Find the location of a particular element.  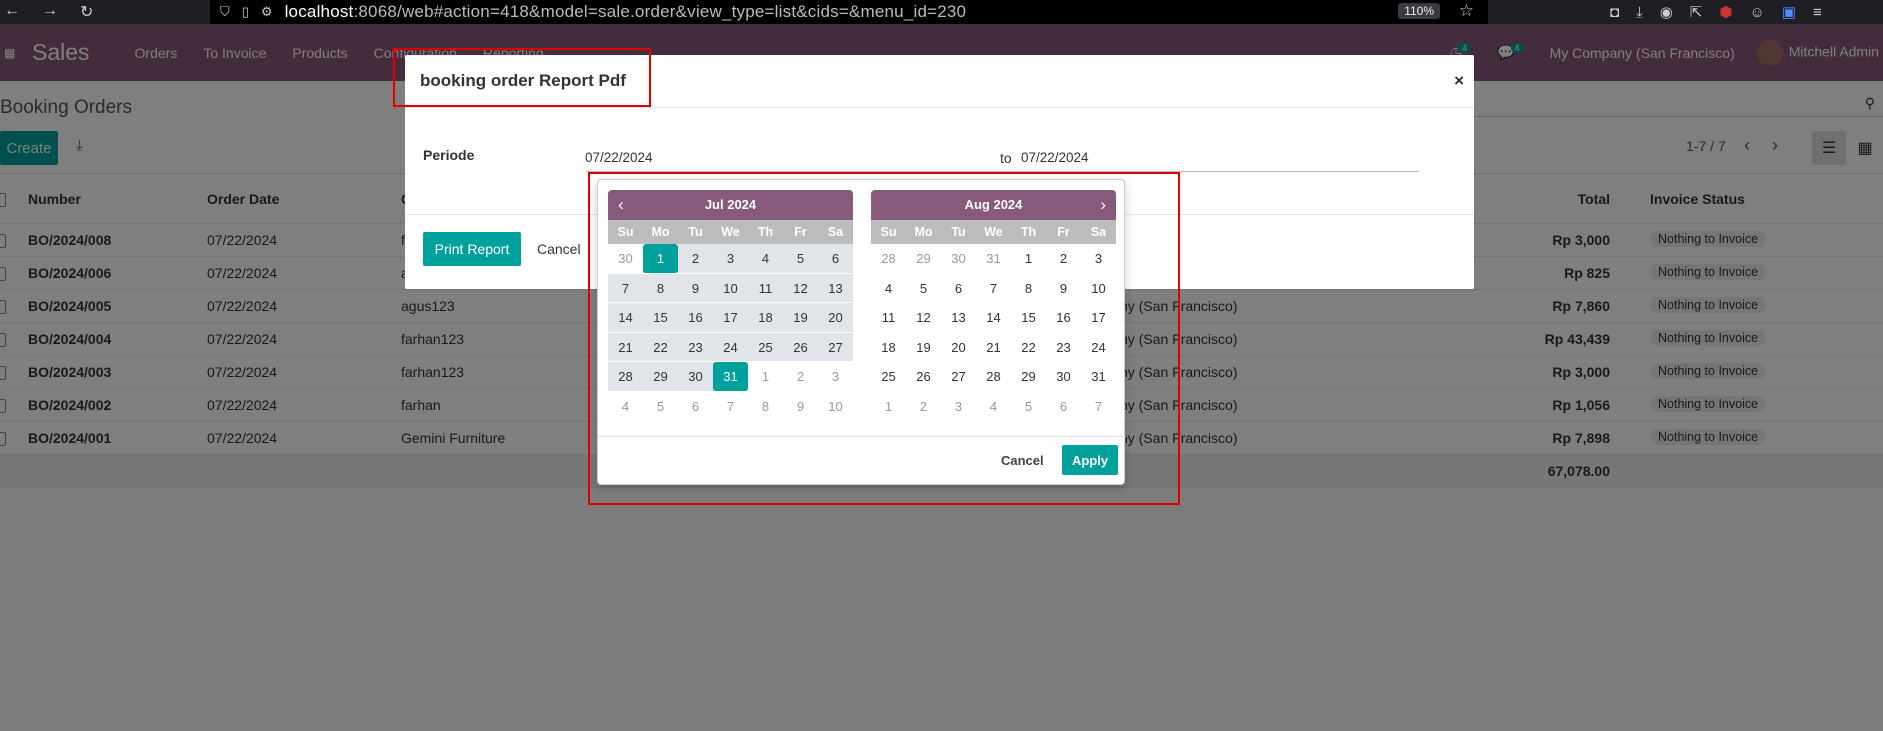

print-report-button: Print Report is located at coordinates (472, 249).